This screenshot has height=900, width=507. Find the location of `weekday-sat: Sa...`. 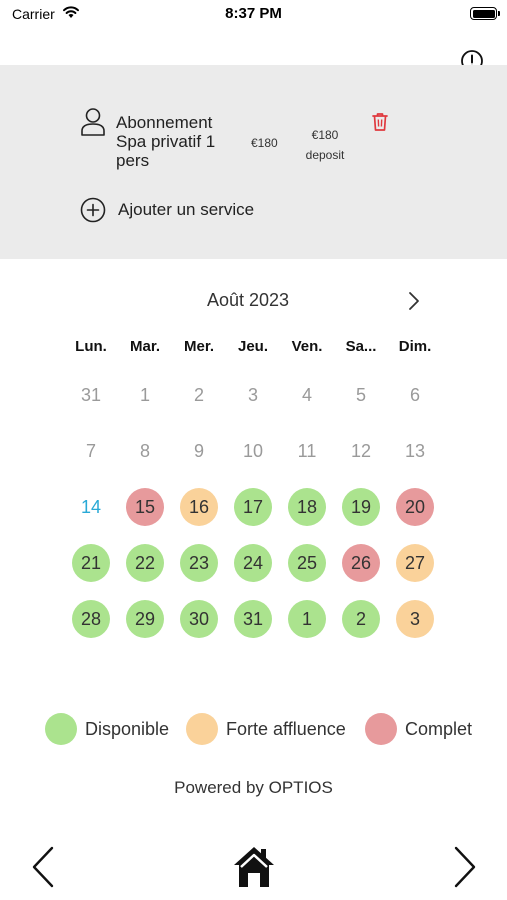

weekday-sat: Sa... is located at coordinates (361, 346).